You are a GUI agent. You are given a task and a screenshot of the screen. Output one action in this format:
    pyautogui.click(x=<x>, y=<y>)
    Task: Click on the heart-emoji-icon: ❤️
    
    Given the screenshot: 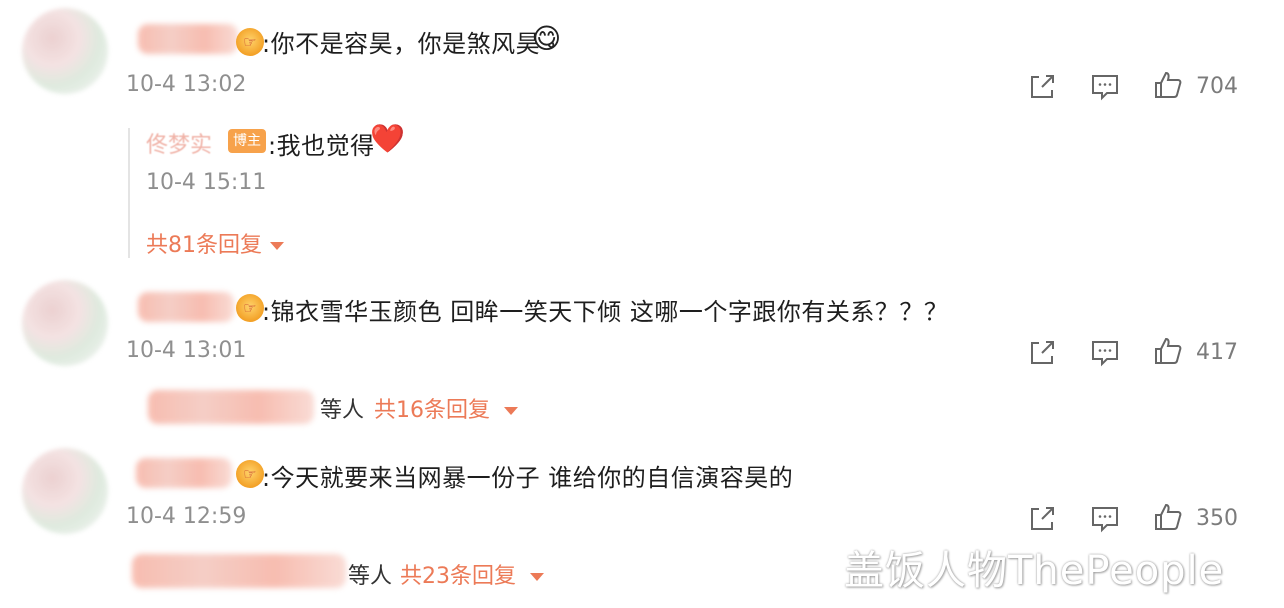 What is the action you would take?
    pyautogui.click(x=387, y=138)
    